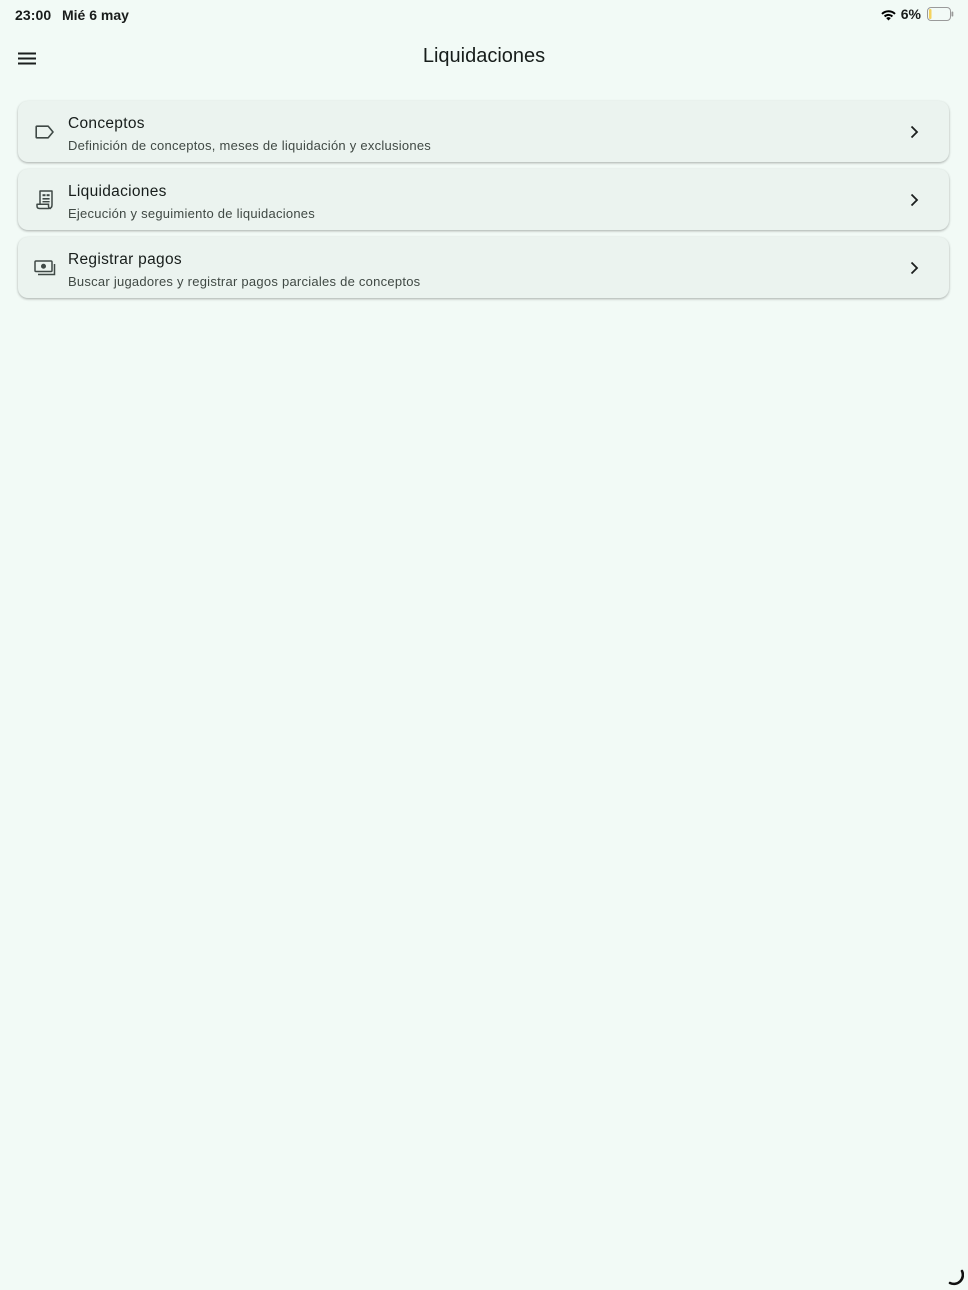 The image size is (968, 1290). I want to click on payments-cash-icon, so click(45, 268).